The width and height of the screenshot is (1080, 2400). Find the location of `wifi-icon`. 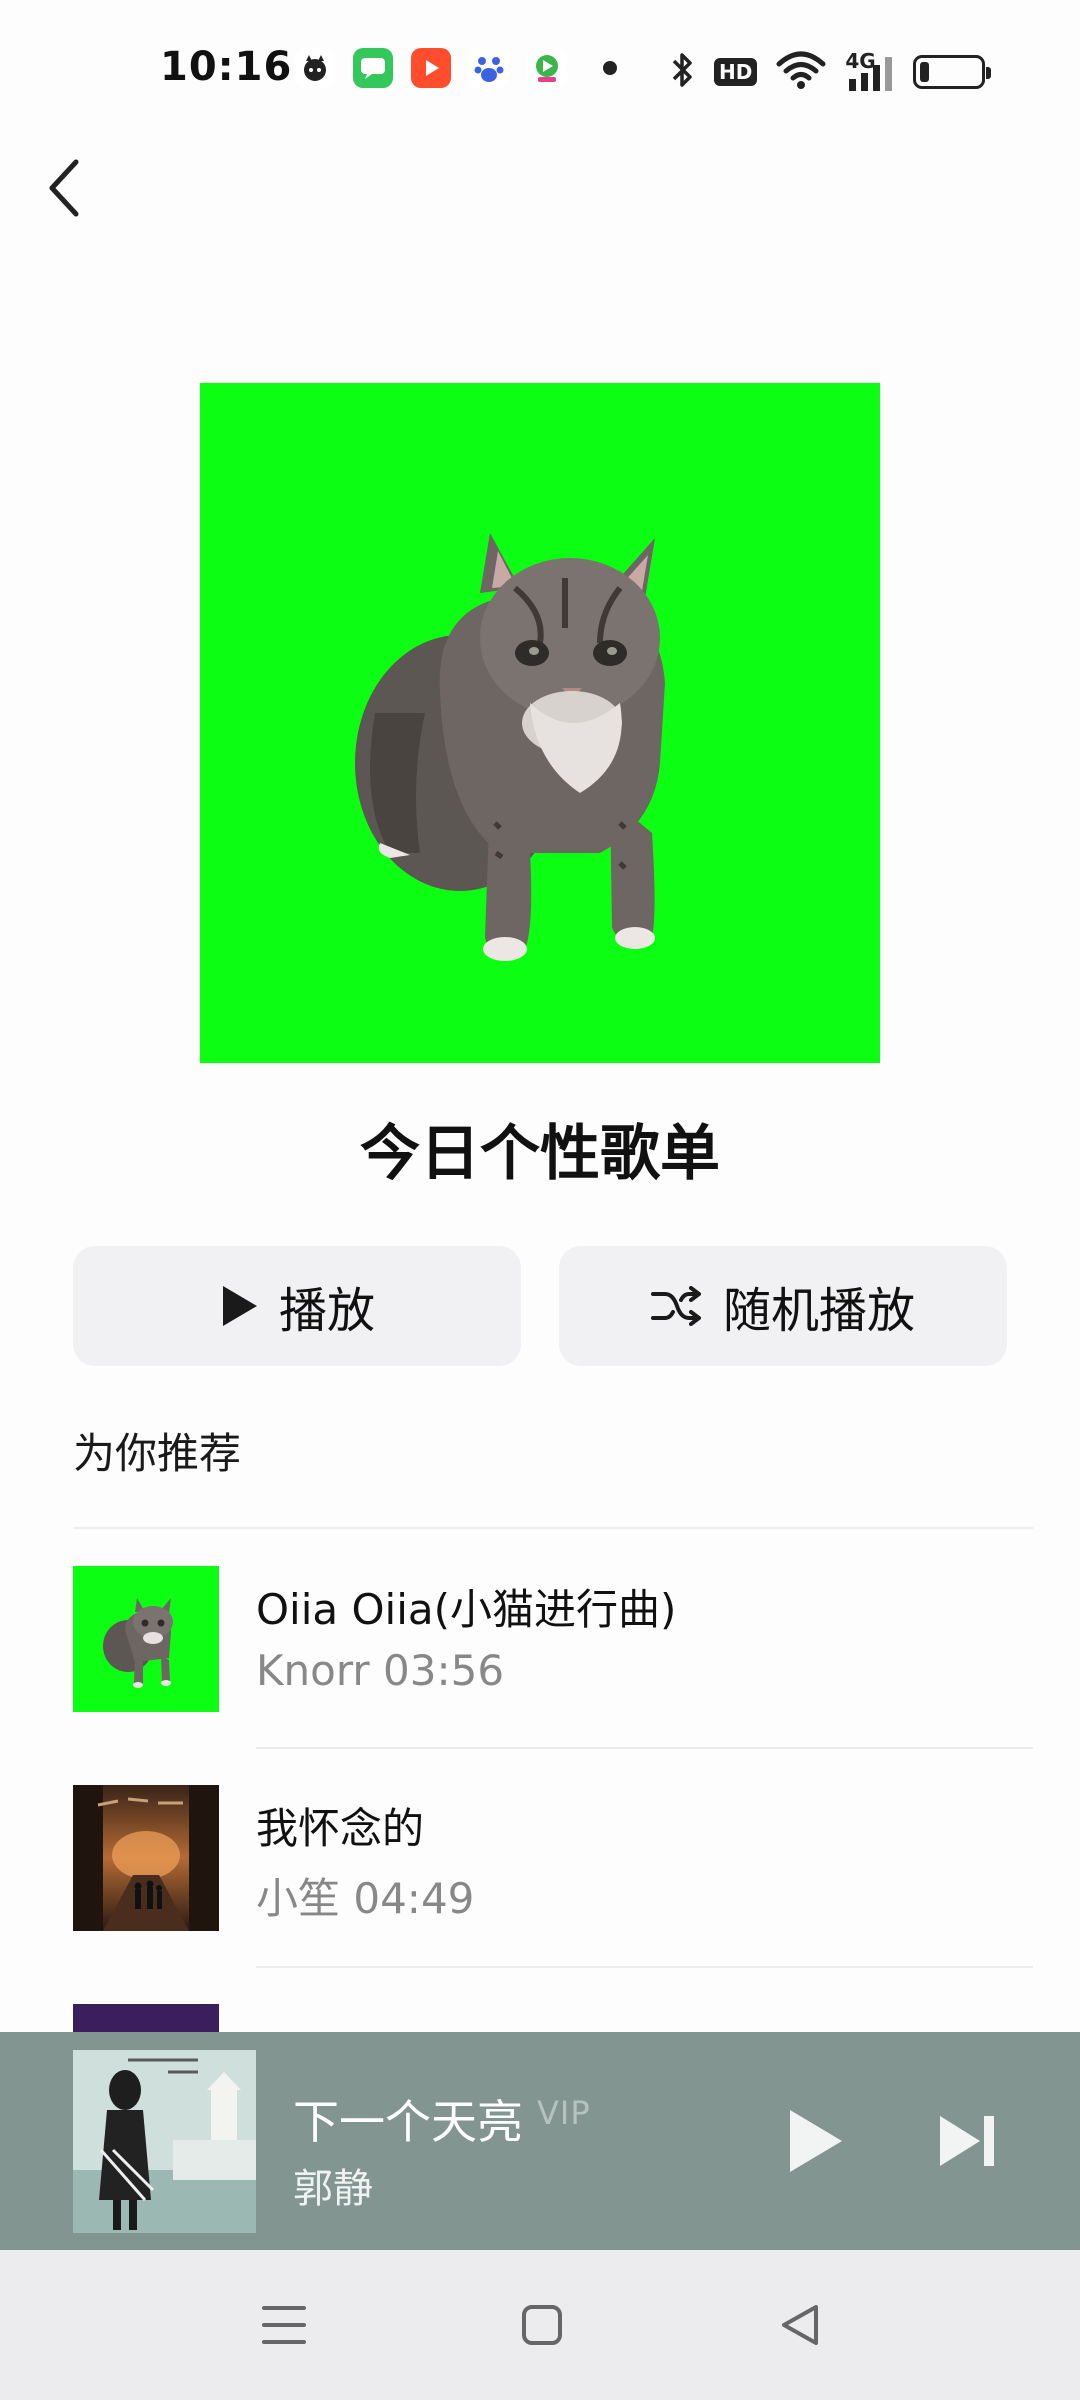

wifi-icon is located at coordinates (801, 72).